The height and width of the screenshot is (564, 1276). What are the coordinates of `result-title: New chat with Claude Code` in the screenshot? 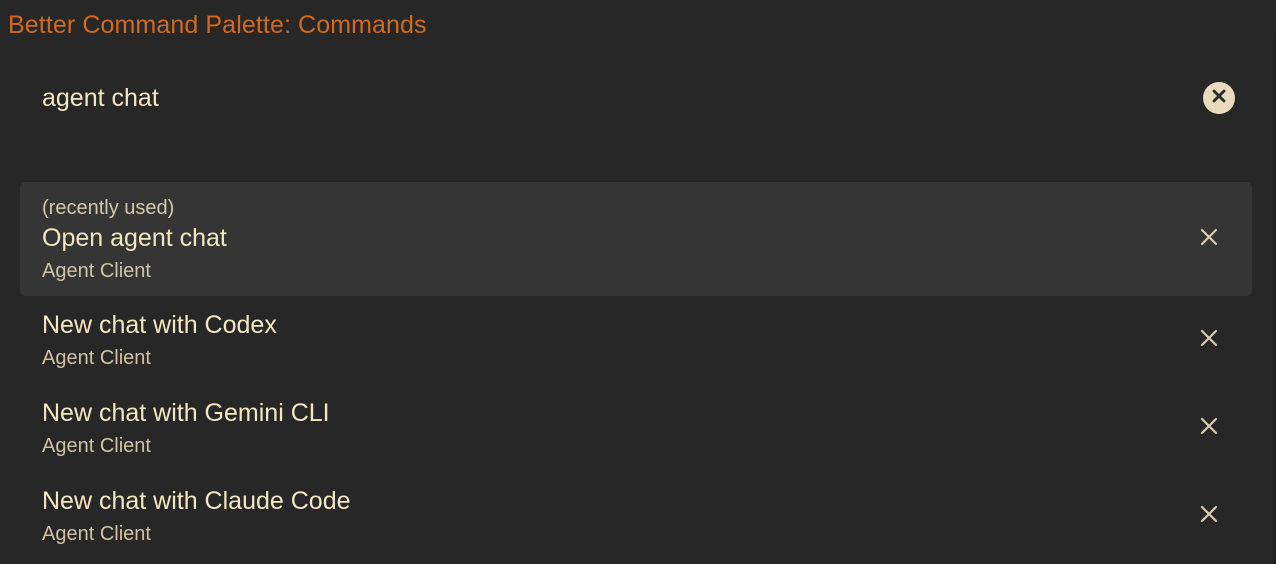 It's located at (196, 501).